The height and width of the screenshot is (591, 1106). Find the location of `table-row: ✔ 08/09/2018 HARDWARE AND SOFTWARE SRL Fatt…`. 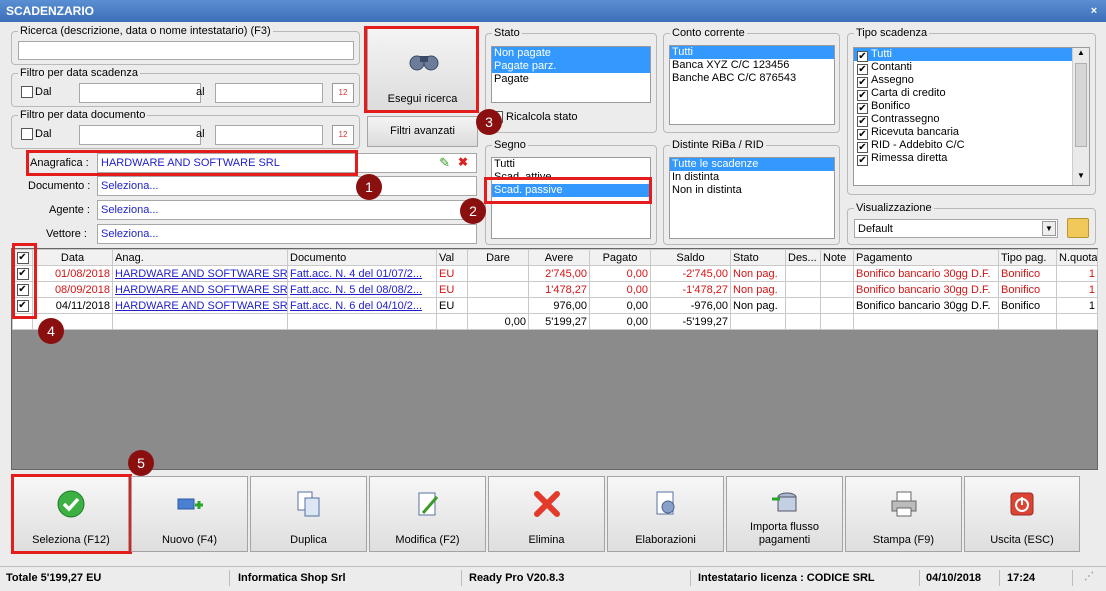

table-row: ✔ 08/09/2018 HARDWARE AND SOFTWARE SRL Fatt… is located at coordinates (555, 289).